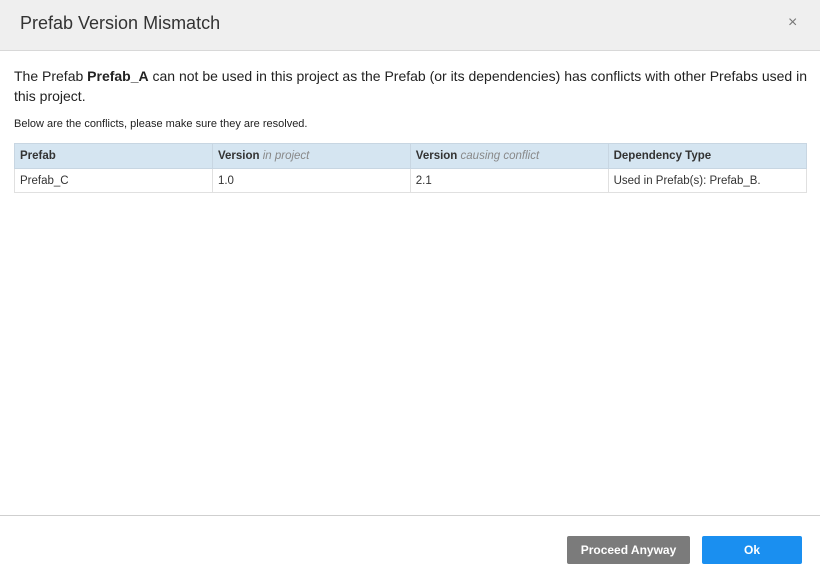 This screenshot has height=582, width=820. I want to click on ok-button: Ok, so click(752, 550).